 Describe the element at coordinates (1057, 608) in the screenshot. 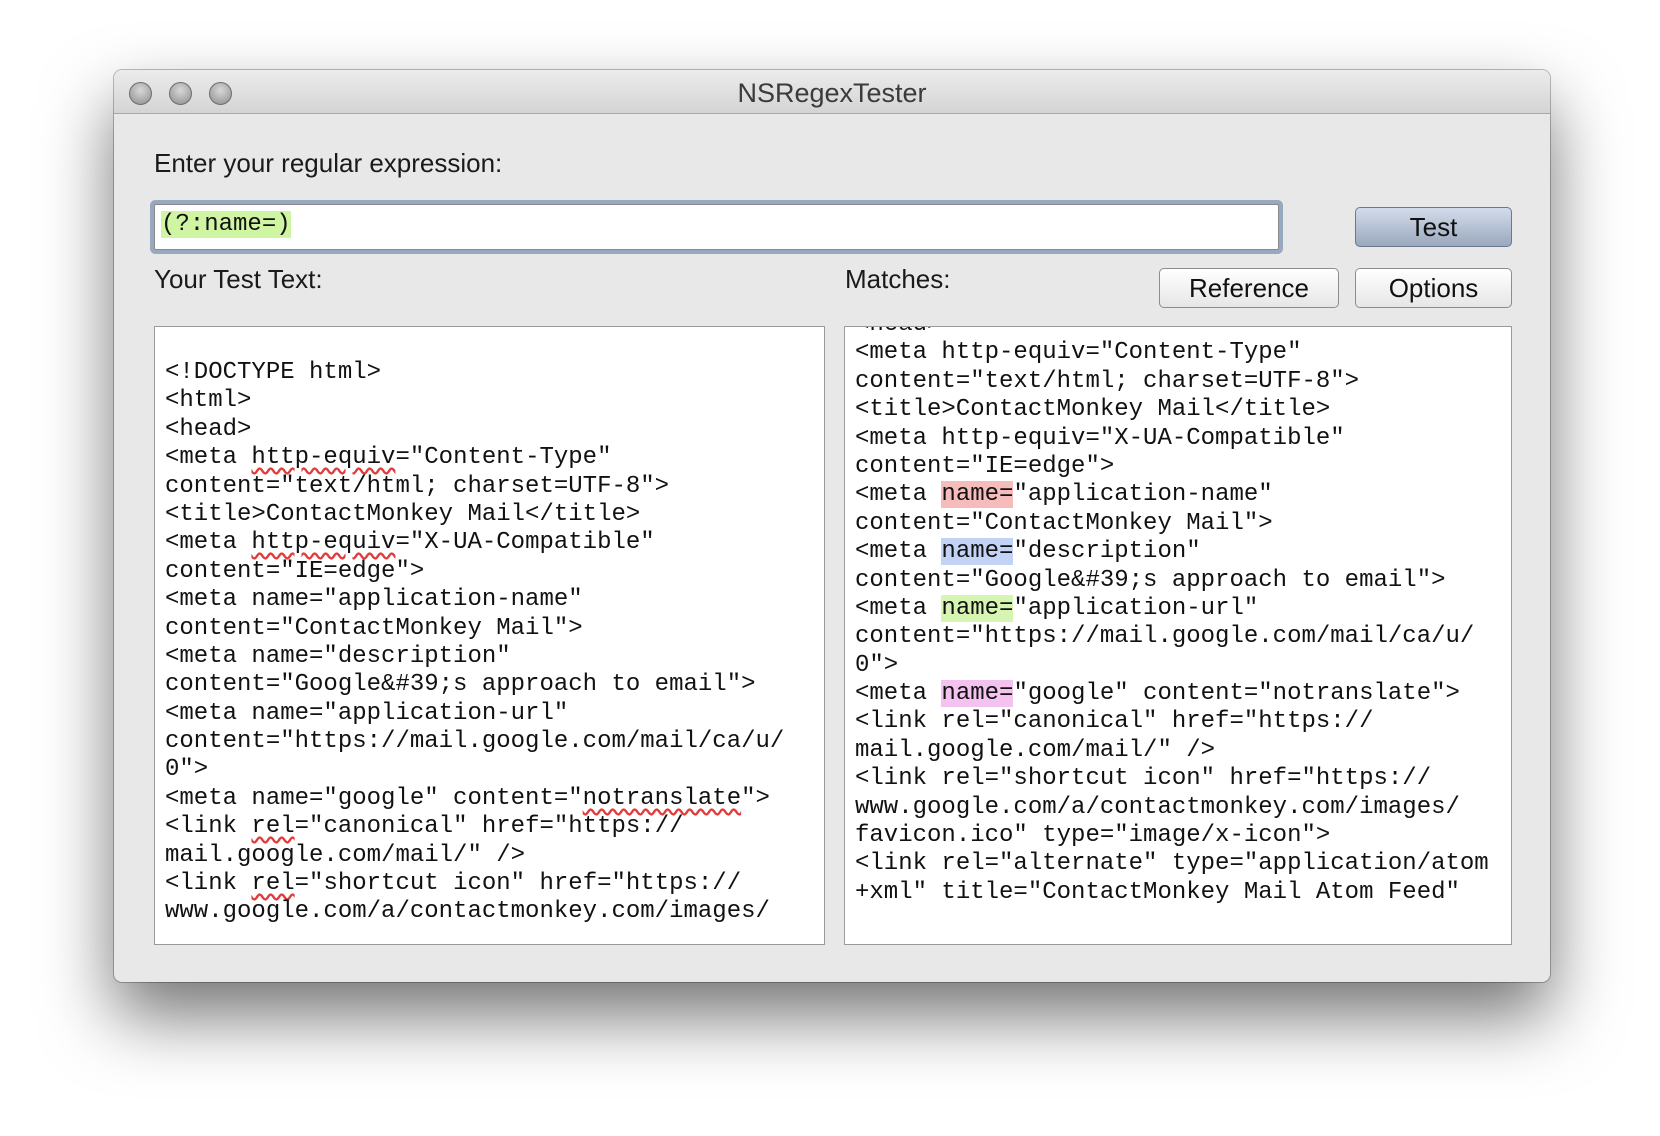

I see `match-line: <meta name="application-url"` at that location.